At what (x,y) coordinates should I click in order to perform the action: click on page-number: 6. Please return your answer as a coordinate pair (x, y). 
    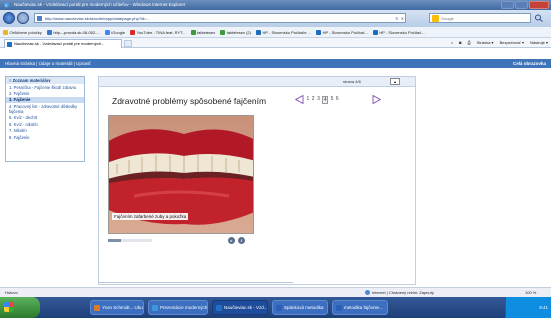
    Looking at the image, I should click on (337, 100).